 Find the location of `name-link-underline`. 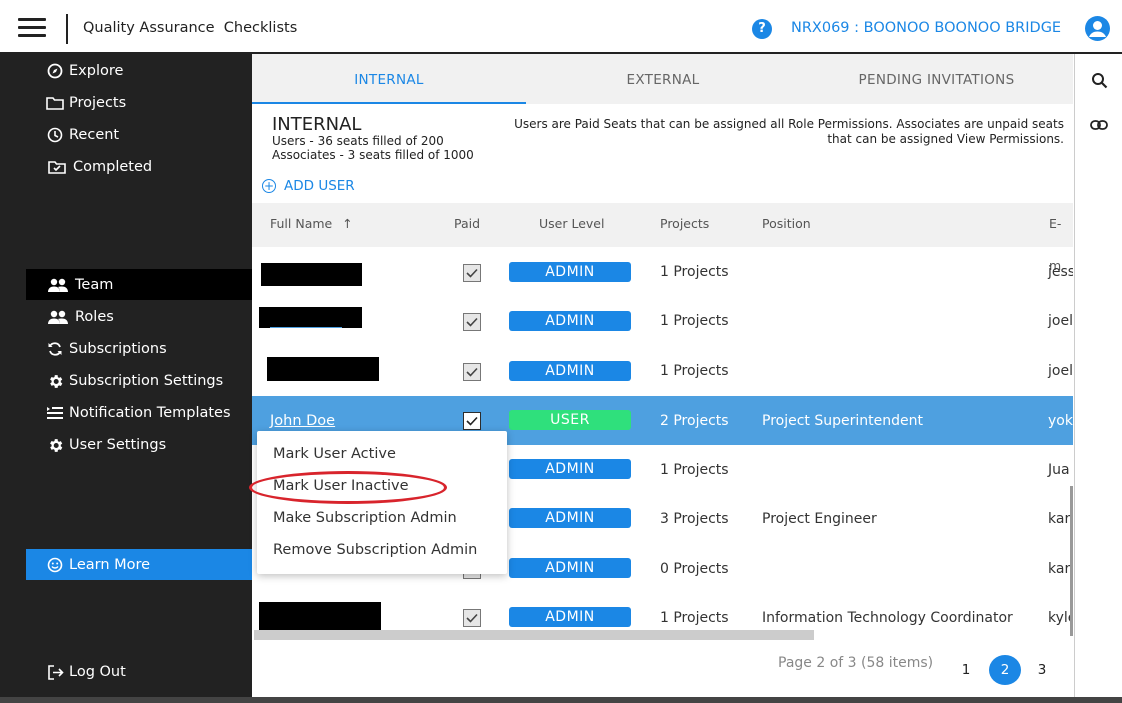

name-link-underline is located at coordinates (306, 327).